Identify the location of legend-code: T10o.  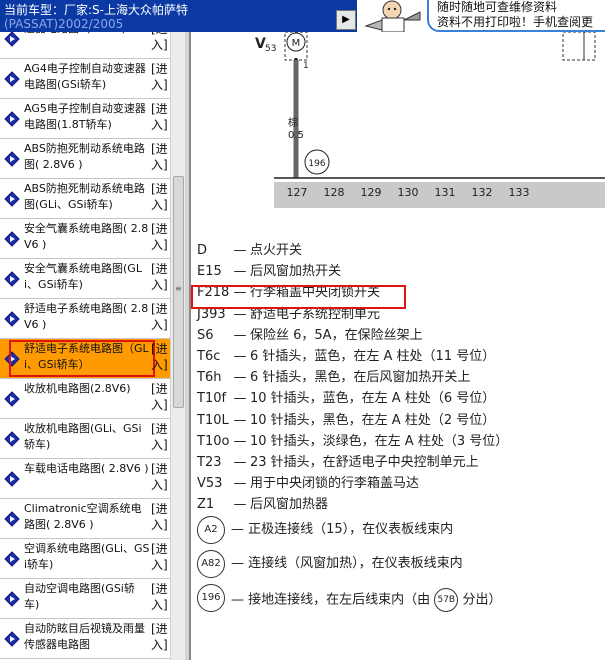
(213, 441).